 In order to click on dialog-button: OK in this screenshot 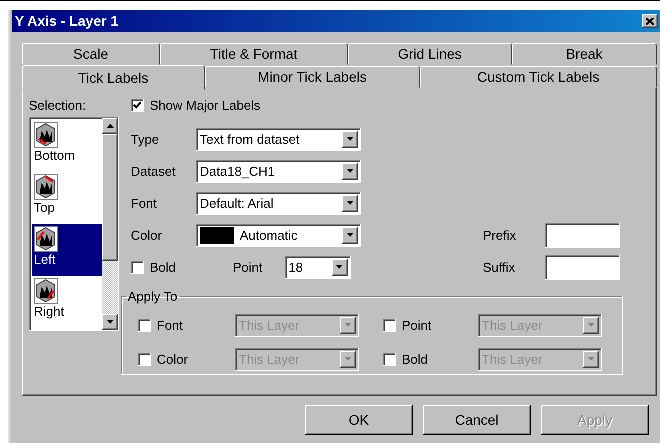, I will do `click(359, 420)`.